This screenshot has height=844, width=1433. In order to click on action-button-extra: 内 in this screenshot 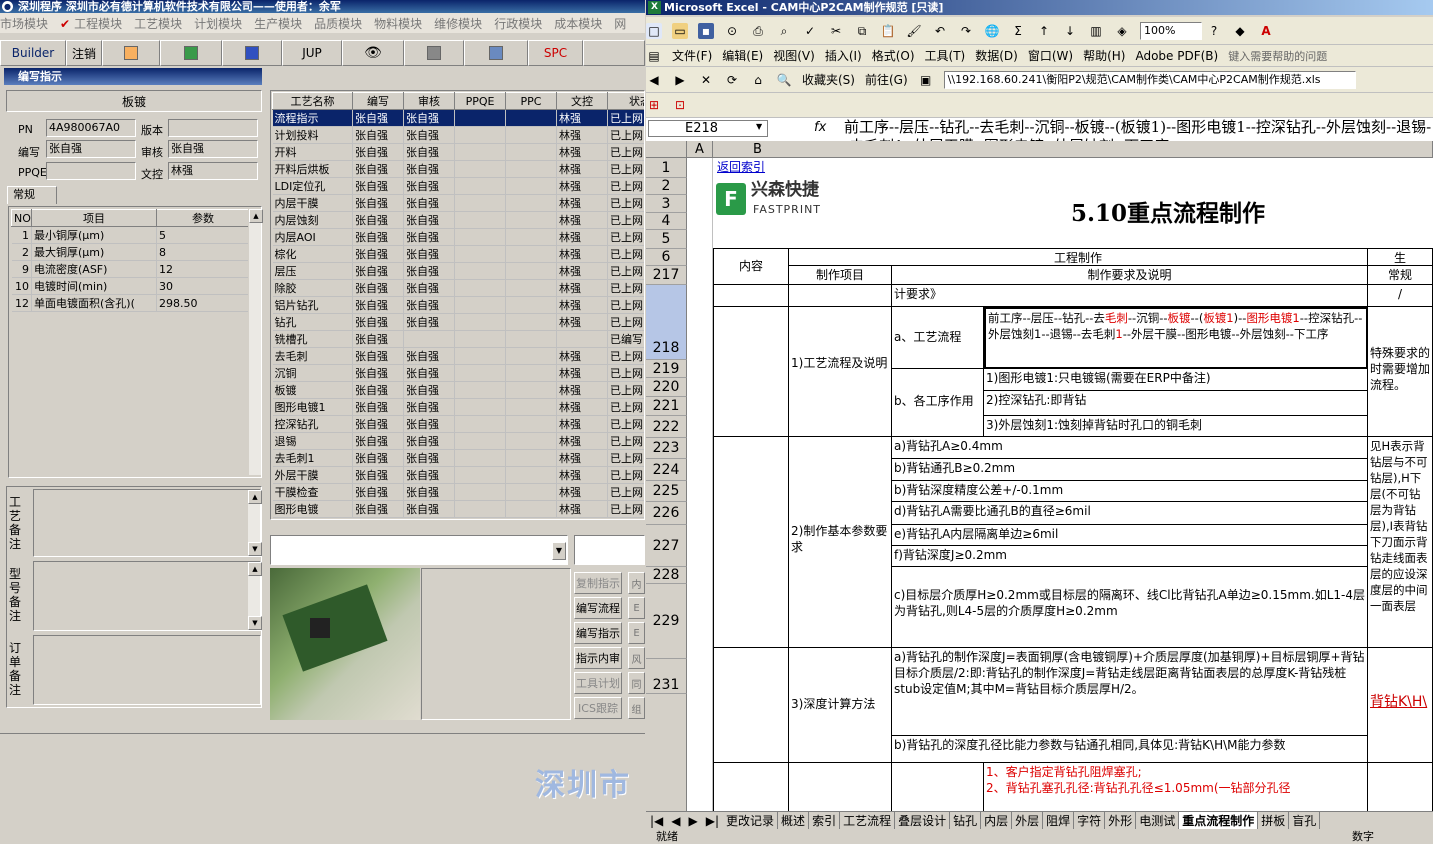, I will do `click(636, 583)`.